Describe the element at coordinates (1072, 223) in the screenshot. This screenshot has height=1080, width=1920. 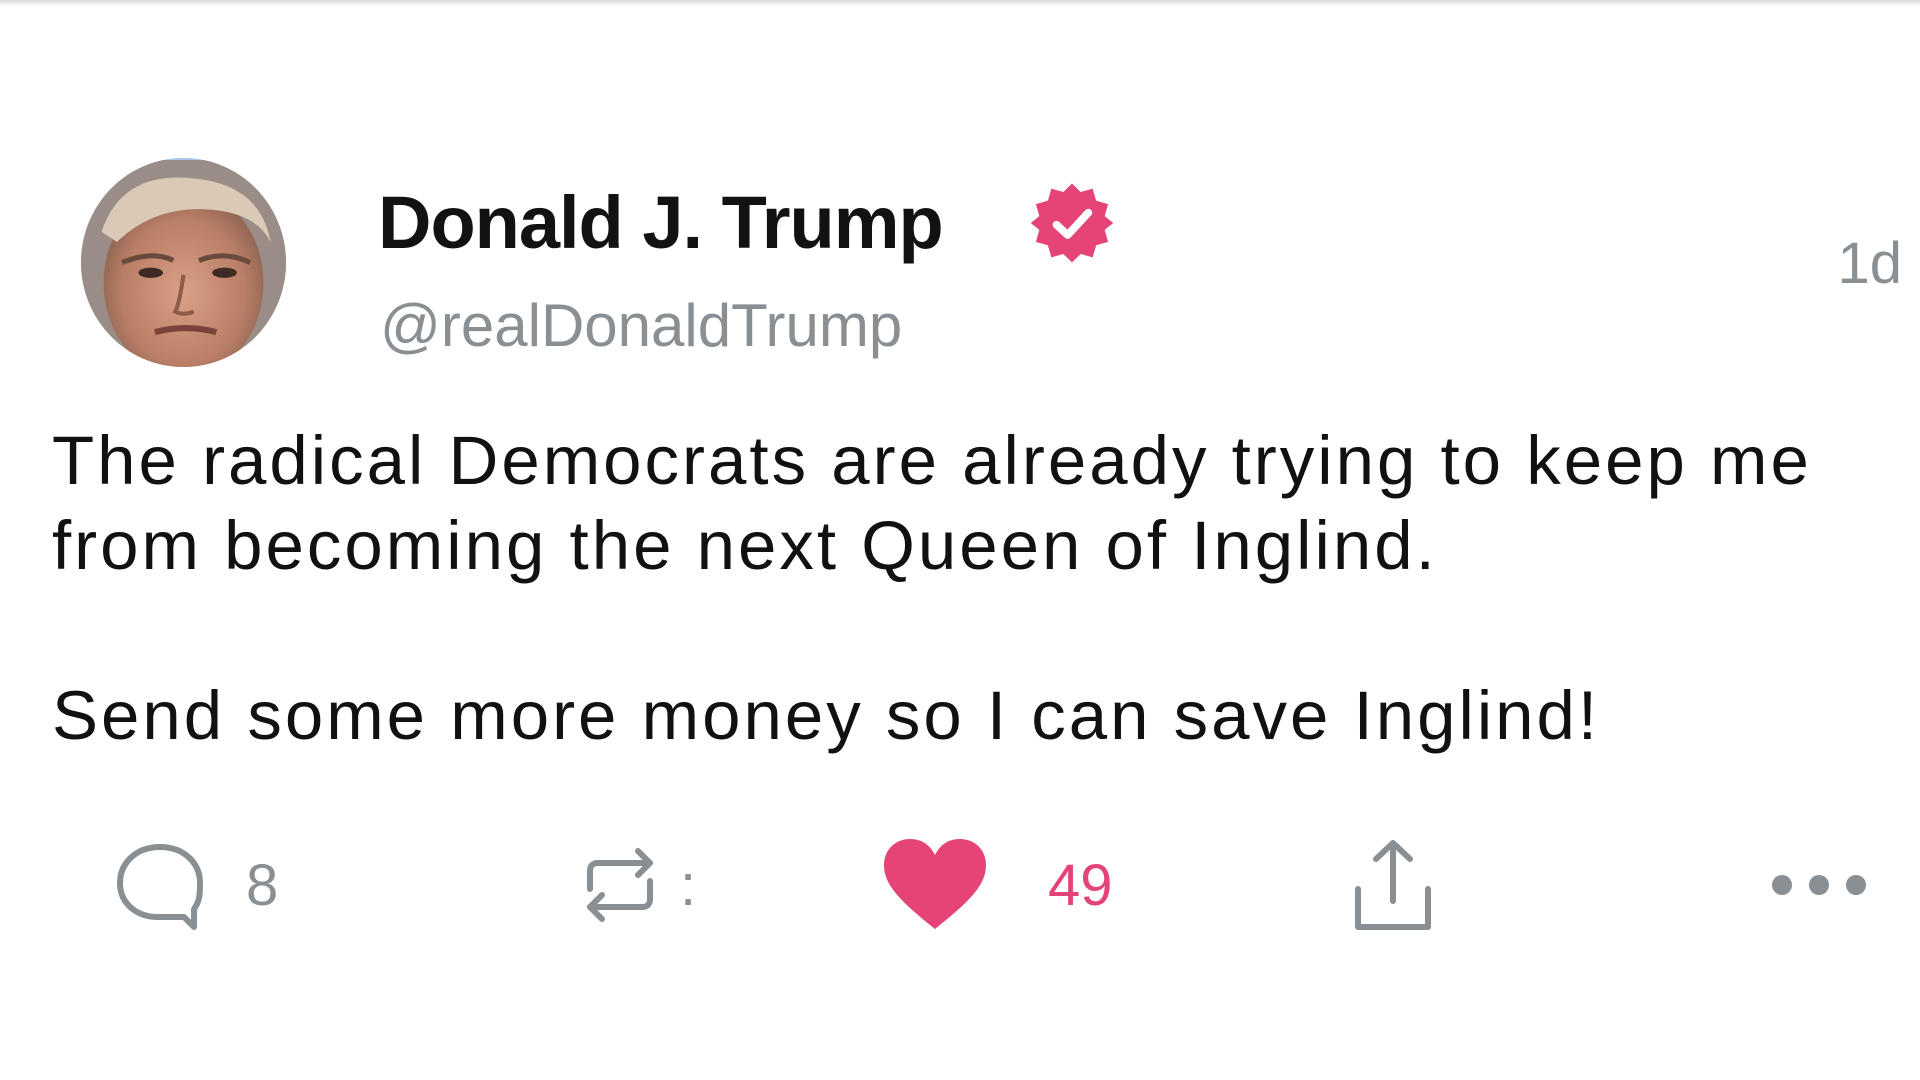
I see `verified-badge-icon` at that location.